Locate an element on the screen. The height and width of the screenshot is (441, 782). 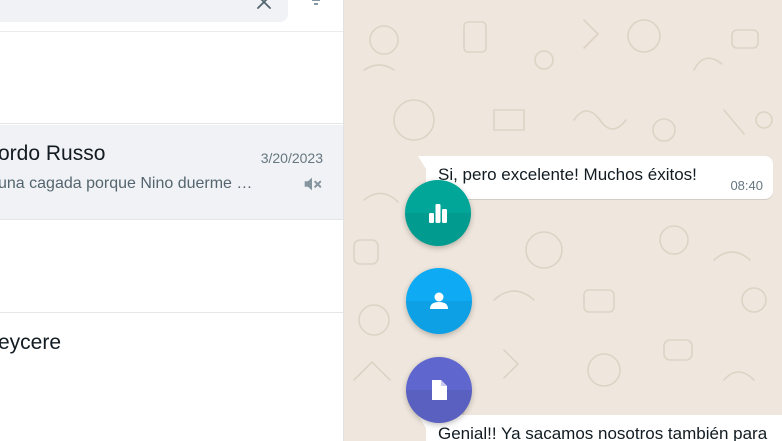
search-bar is located at coordinates (171, 16).